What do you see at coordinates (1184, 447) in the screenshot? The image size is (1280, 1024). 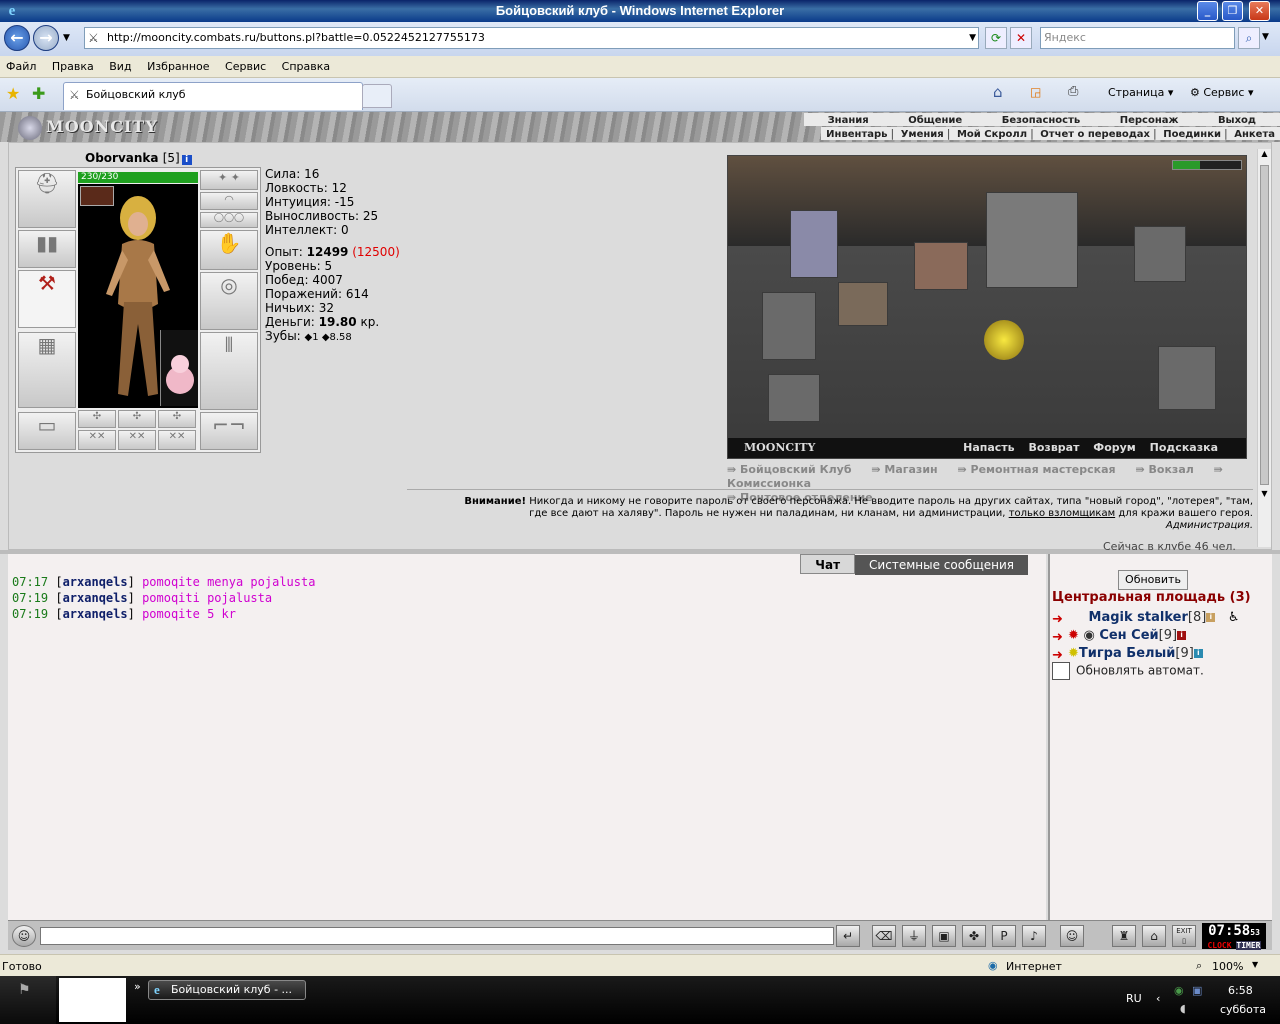 I see `hint-link: Подсказка` at bounding box center [1184, 447].